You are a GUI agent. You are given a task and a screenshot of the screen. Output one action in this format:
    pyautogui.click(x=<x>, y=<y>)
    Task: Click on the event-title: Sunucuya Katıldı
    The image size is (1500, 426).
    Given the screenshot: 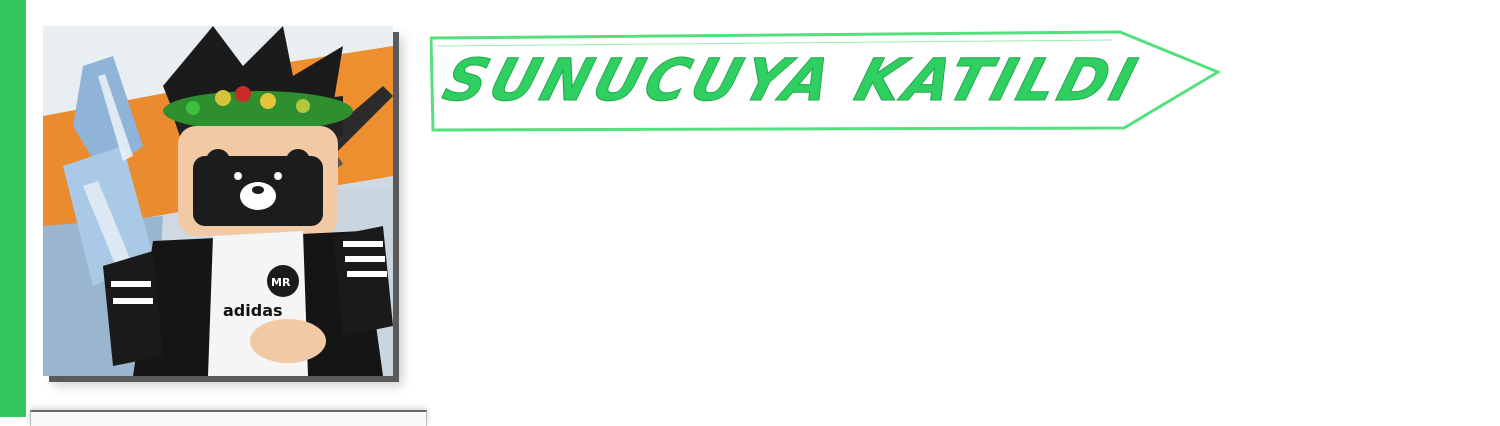 What is the action you would take?
    pyautogui.click(x=792, y=80)
    